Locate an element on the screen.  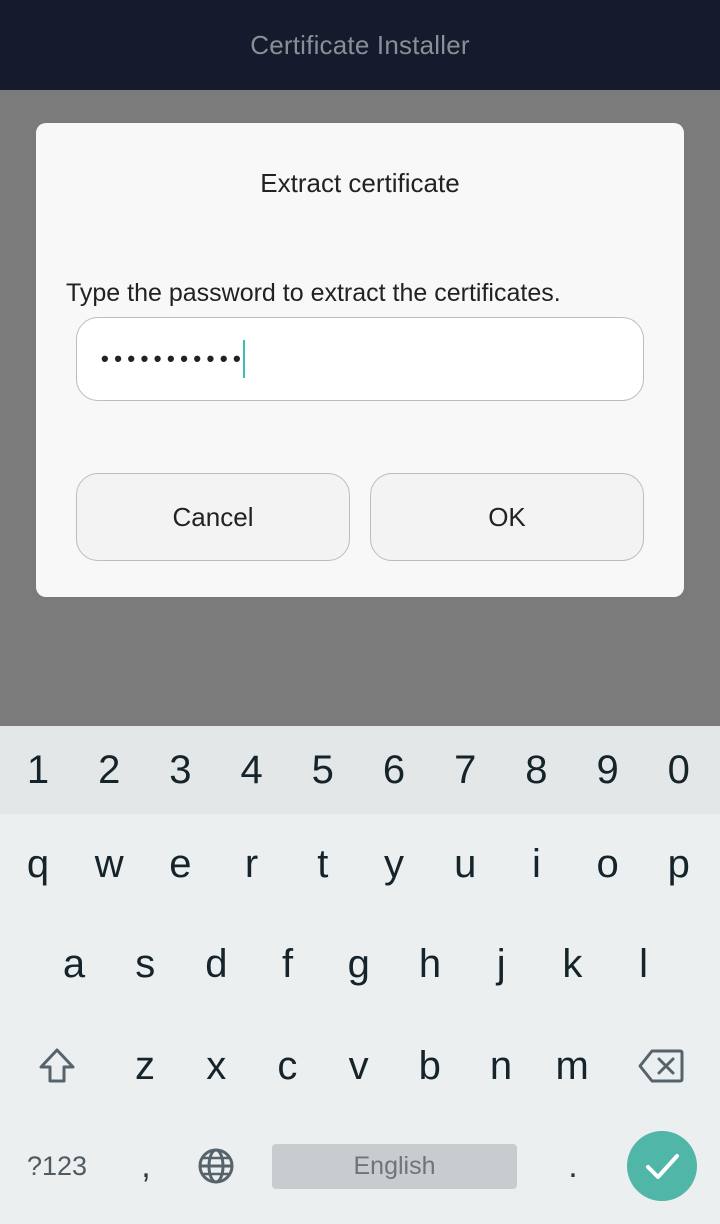
key-1: 1 is located at coordinates (38, 770).